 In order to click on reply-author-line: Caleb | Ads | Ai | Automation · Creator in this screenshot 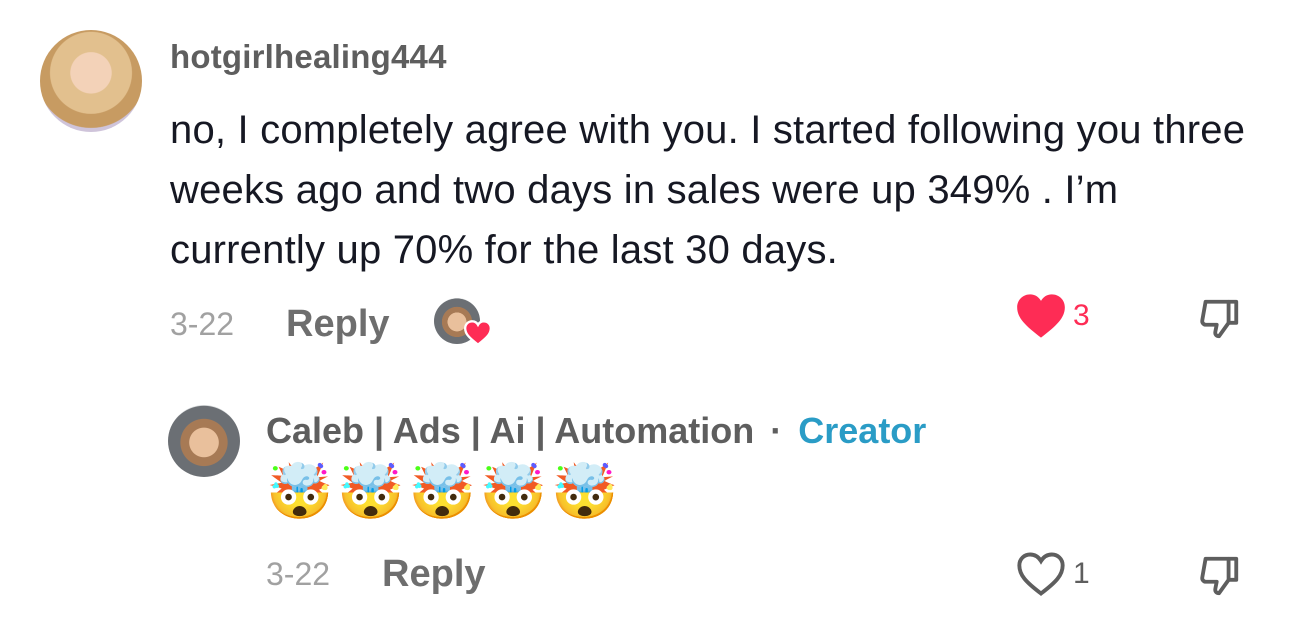, I will do `click(596, 431)`.